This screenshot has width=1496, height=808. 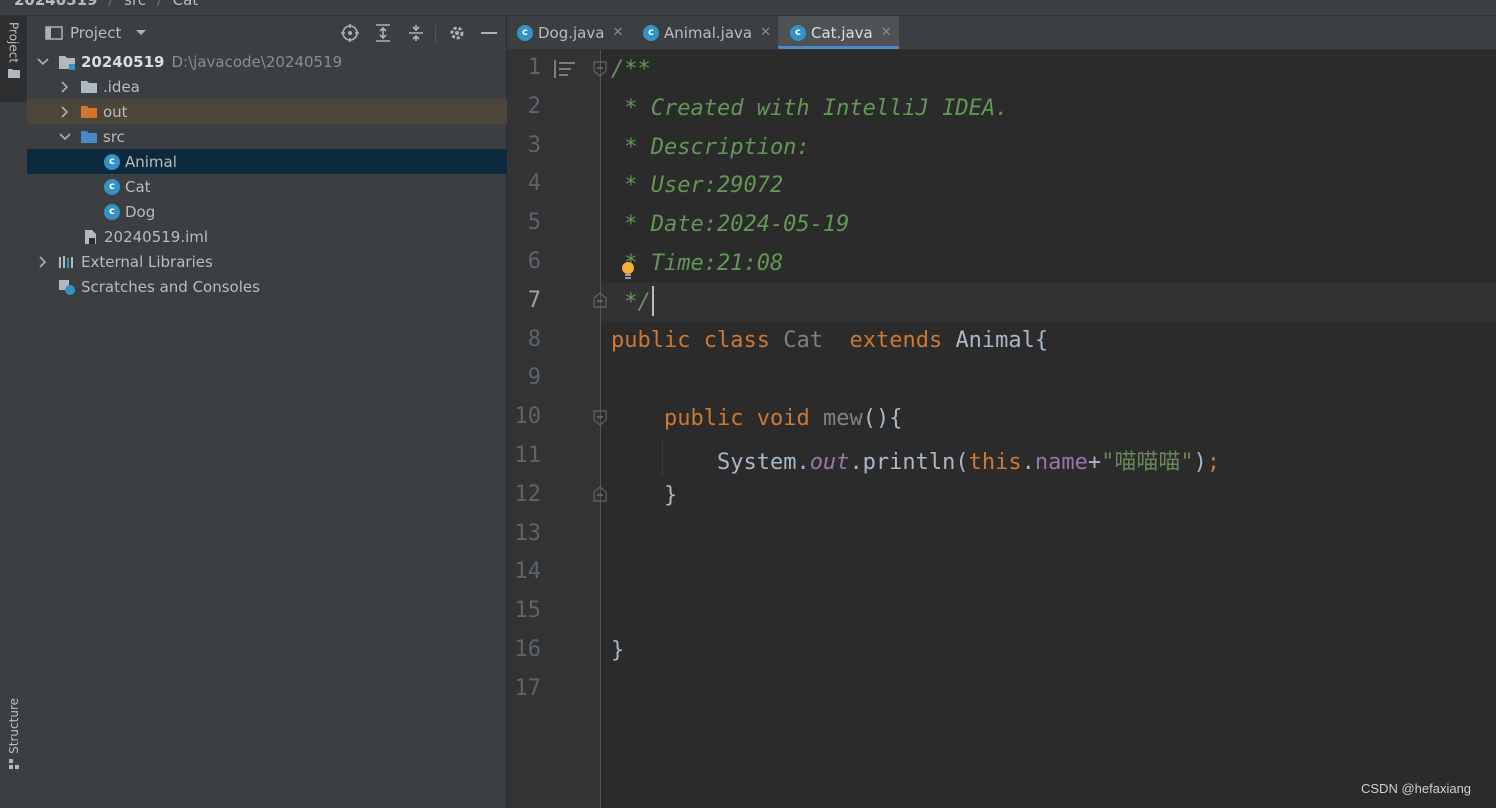 I want to click on string-literal: "喵喵喵", so click(x=1147, y=462).